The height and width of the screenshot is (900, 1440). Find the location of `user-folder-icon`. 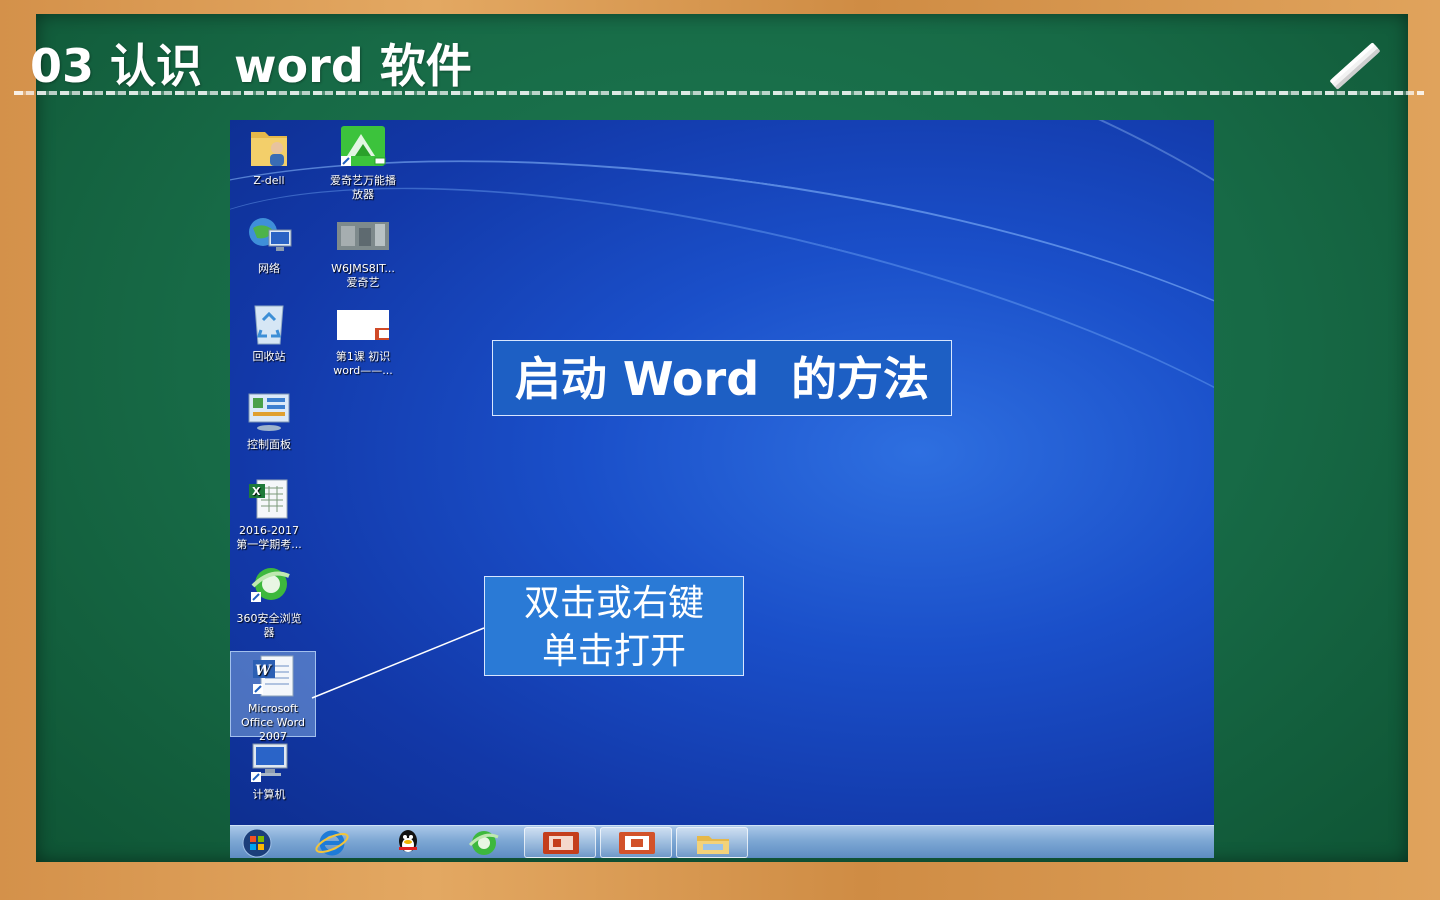

user-folder-icon is located at coordinates (269, 149).